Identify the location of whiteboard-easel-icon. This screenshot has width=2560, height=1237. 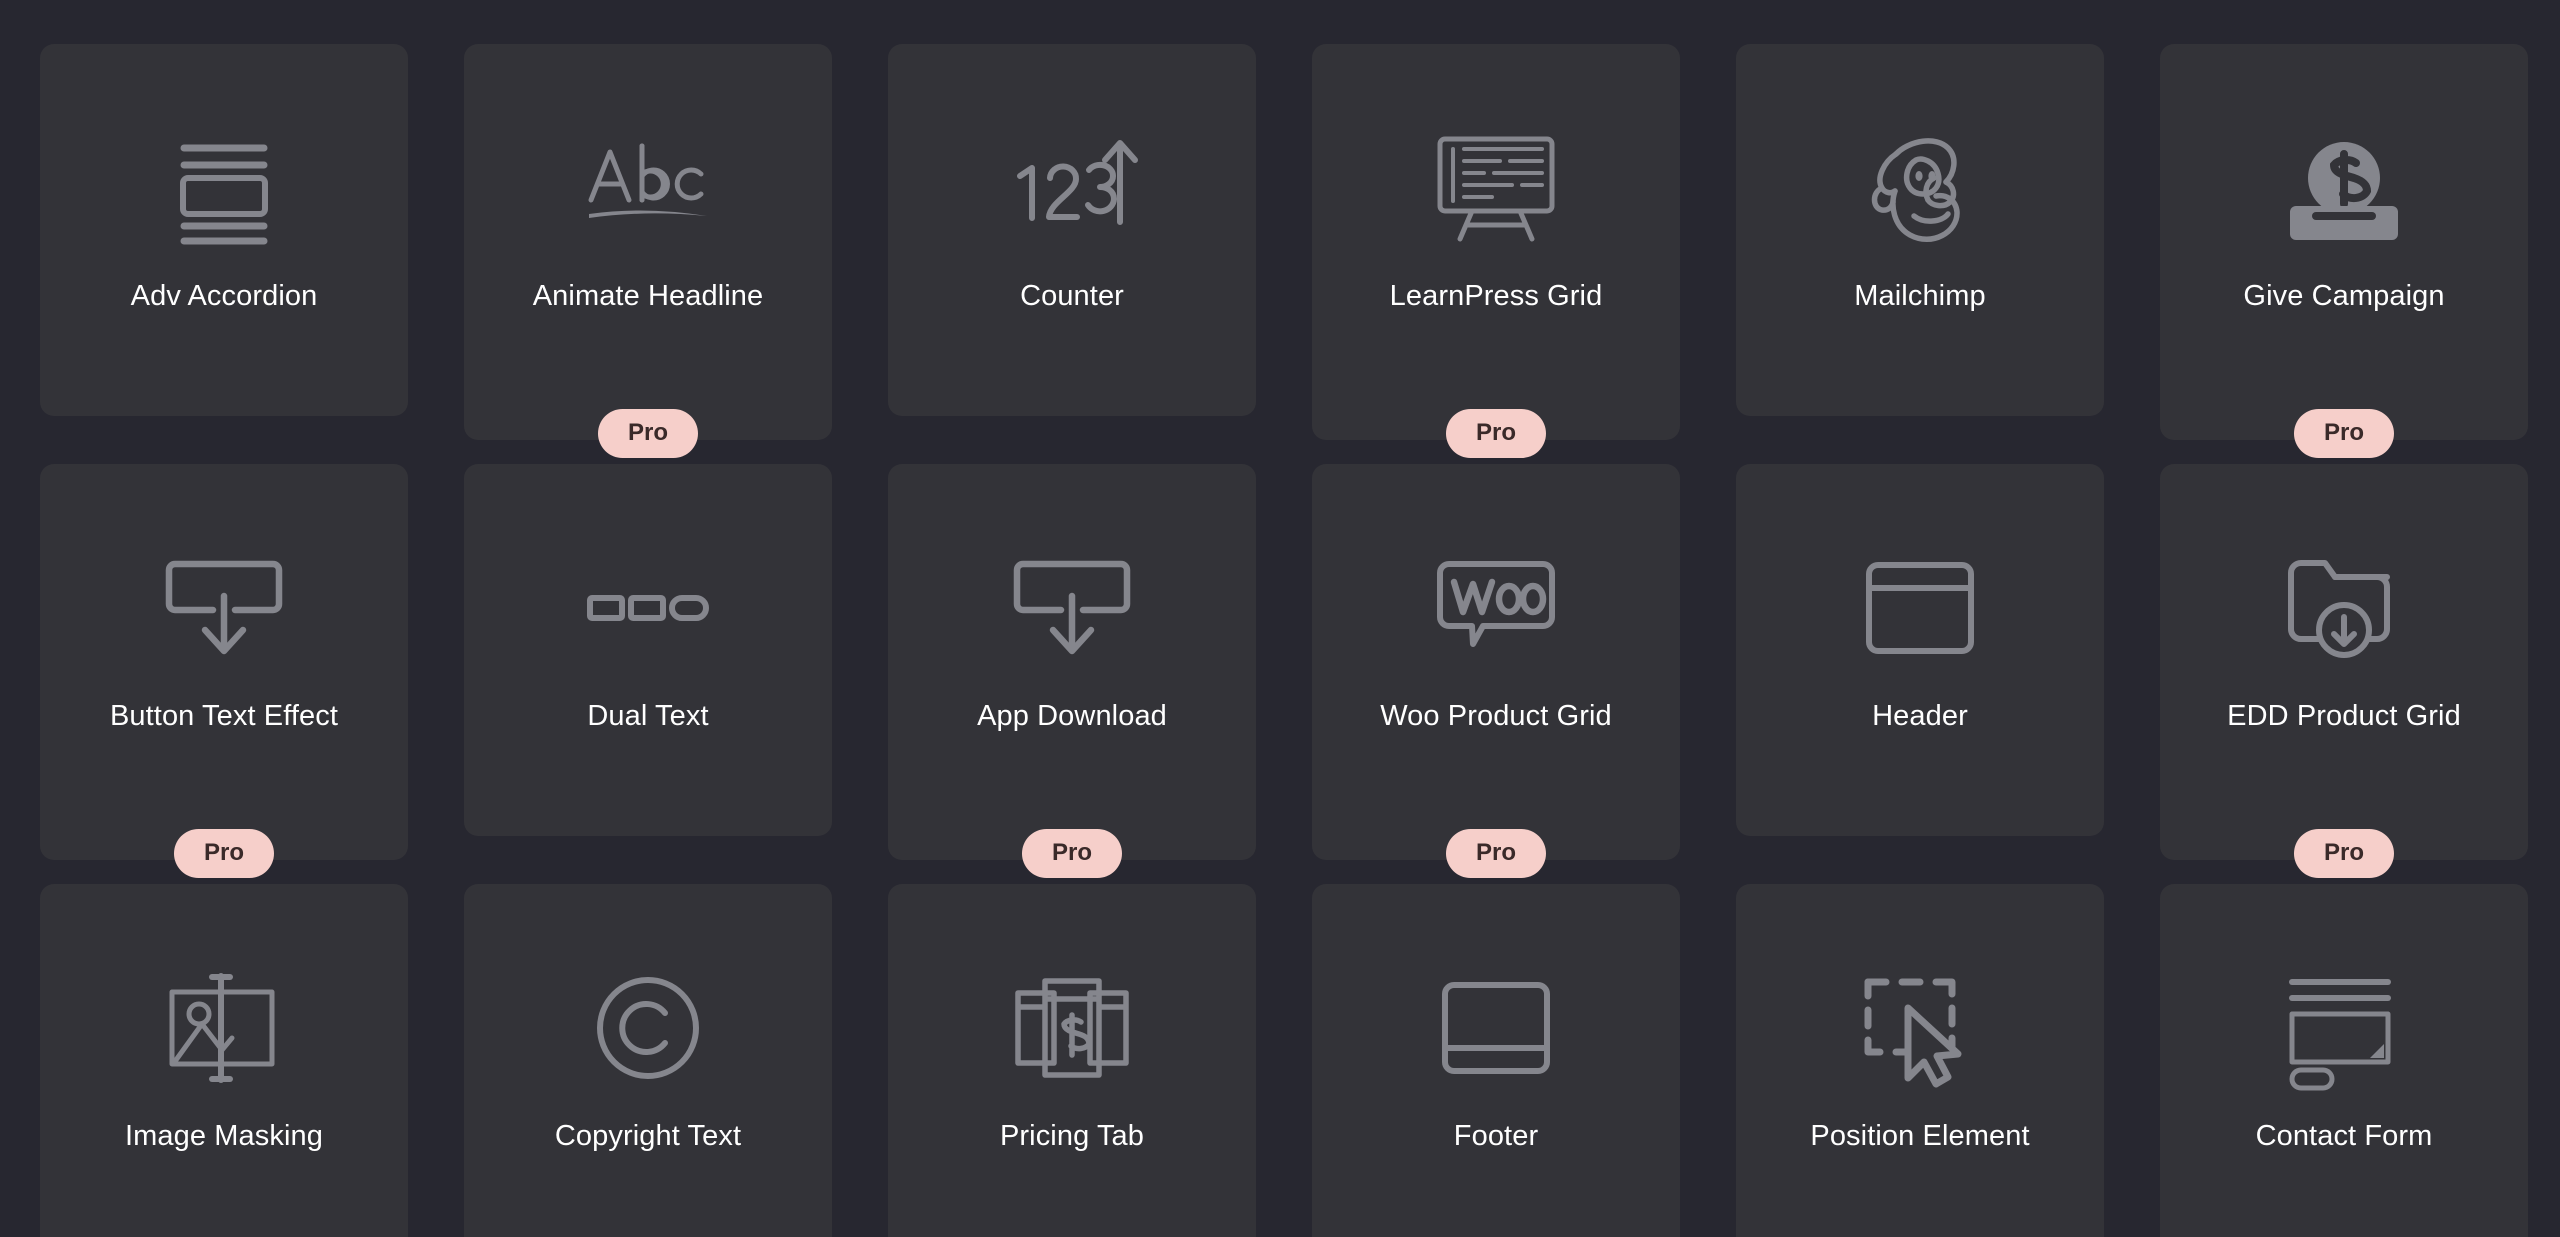
(1496, 188).